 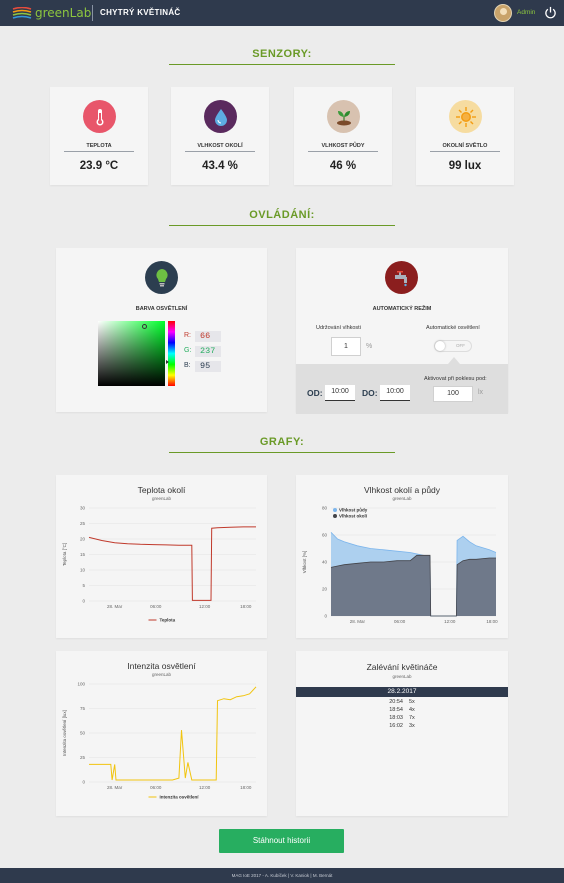 I want to click on humidity-input: 1, so click(x=346, y=346).